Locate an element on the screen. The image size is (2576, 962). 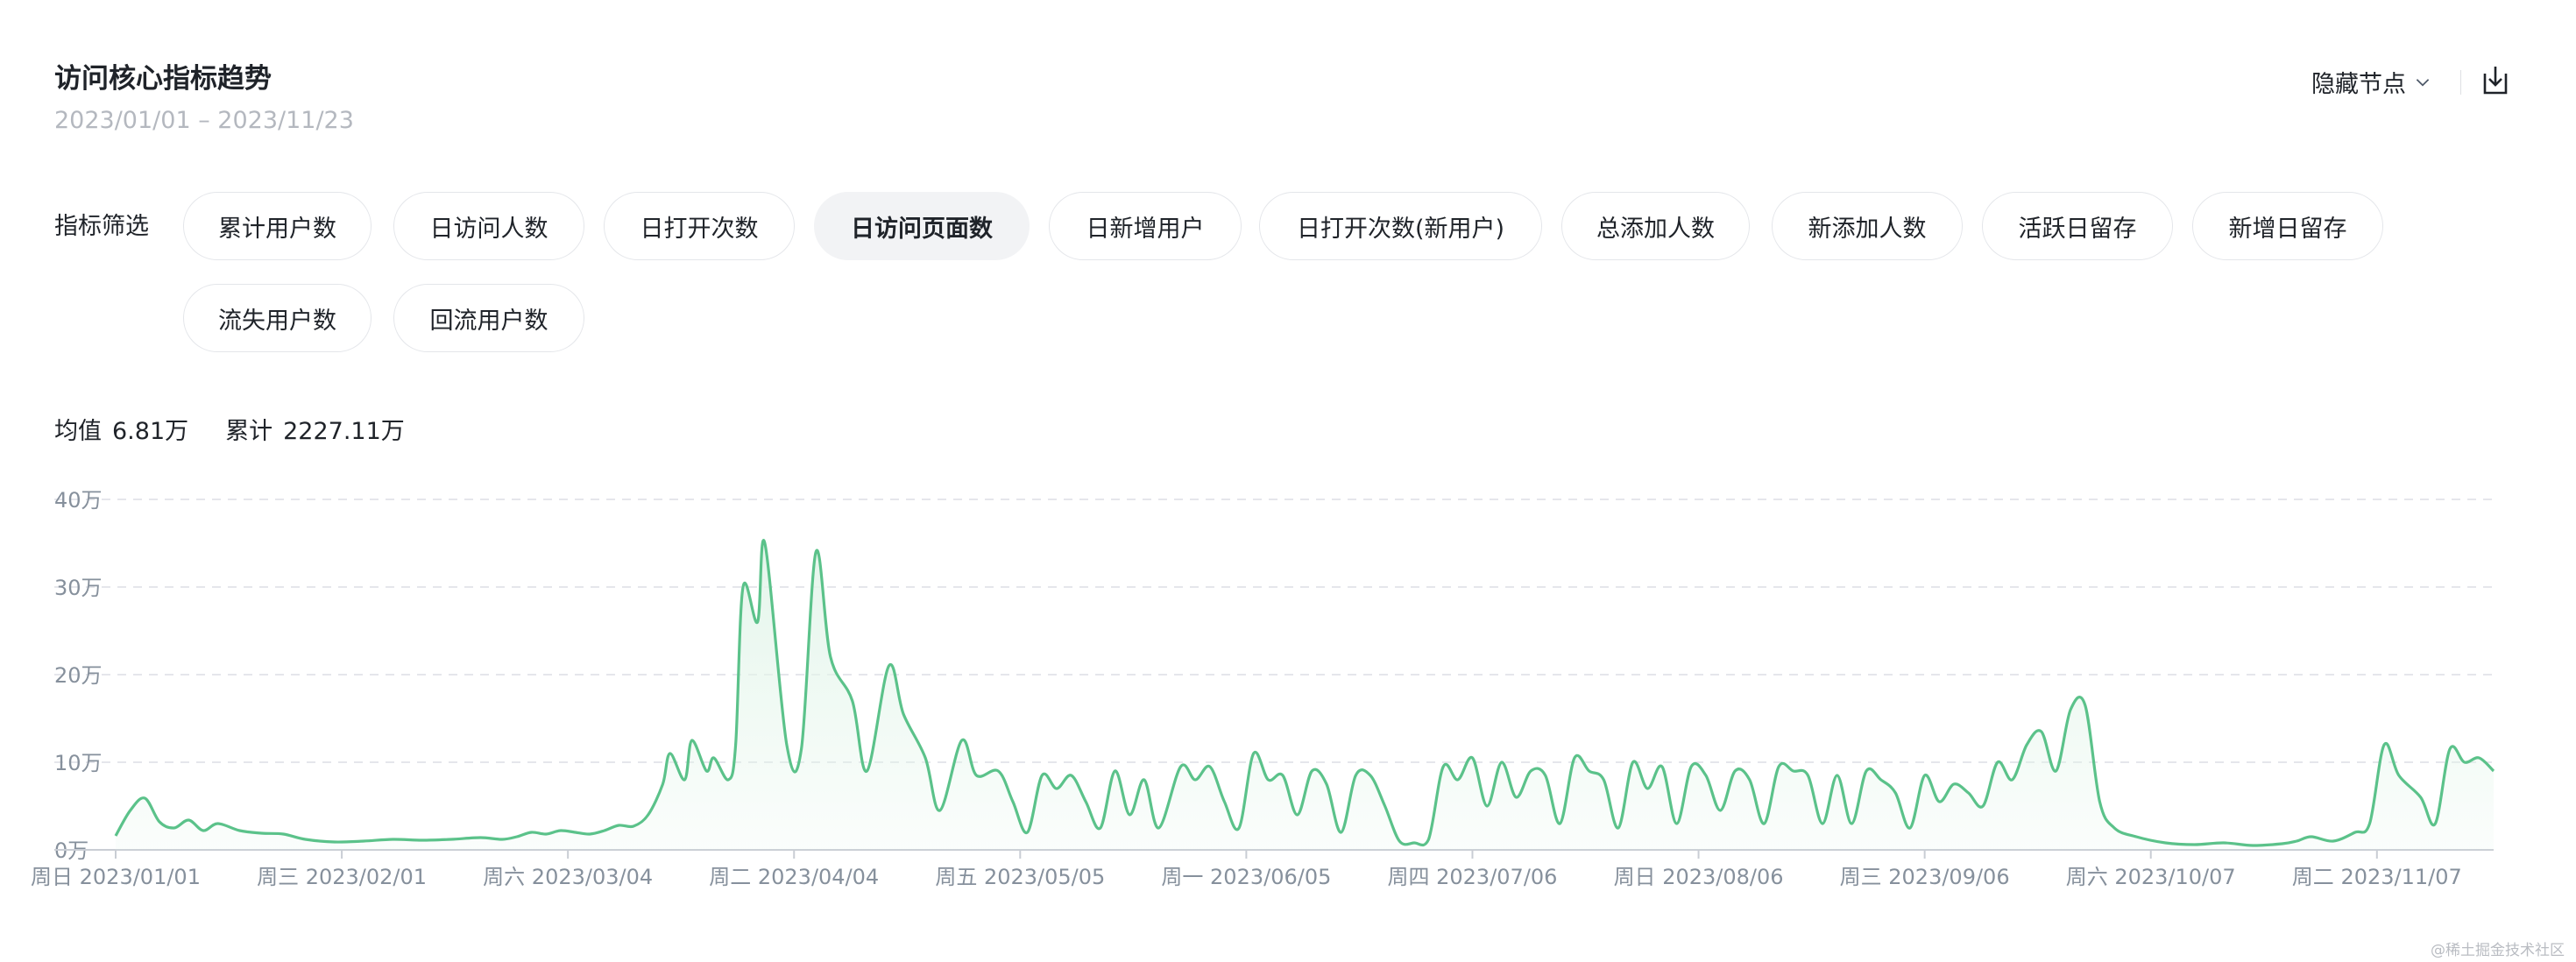
x-tick-label: 周一 2023/06/05 is located at coordinates (1246, 877).